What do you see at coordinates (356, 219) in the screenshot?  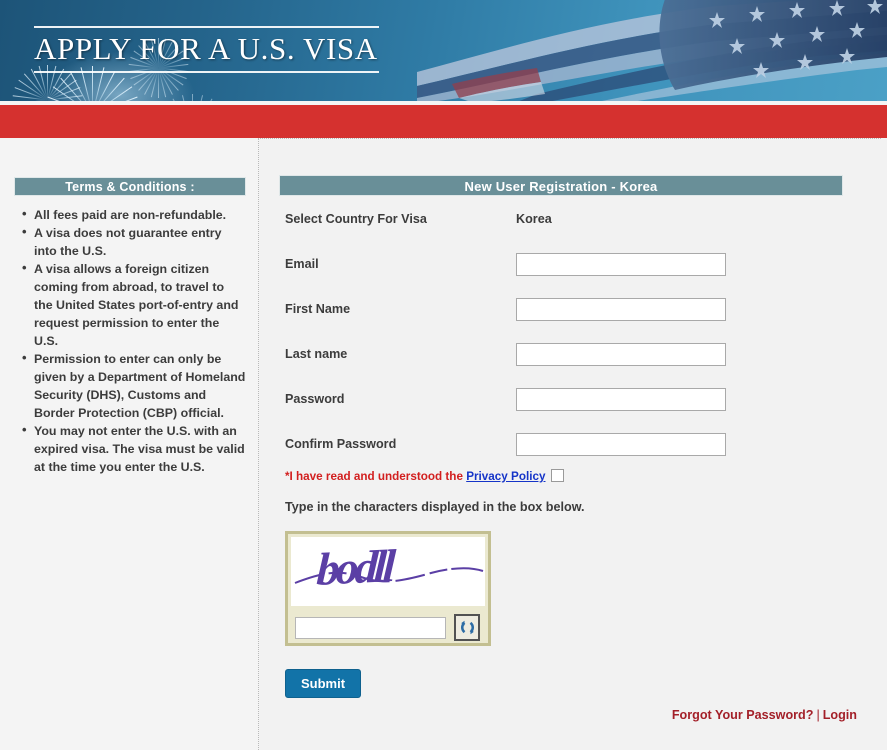 I see `country-label: Select Country For Visa` at bounding box center [356, 219].